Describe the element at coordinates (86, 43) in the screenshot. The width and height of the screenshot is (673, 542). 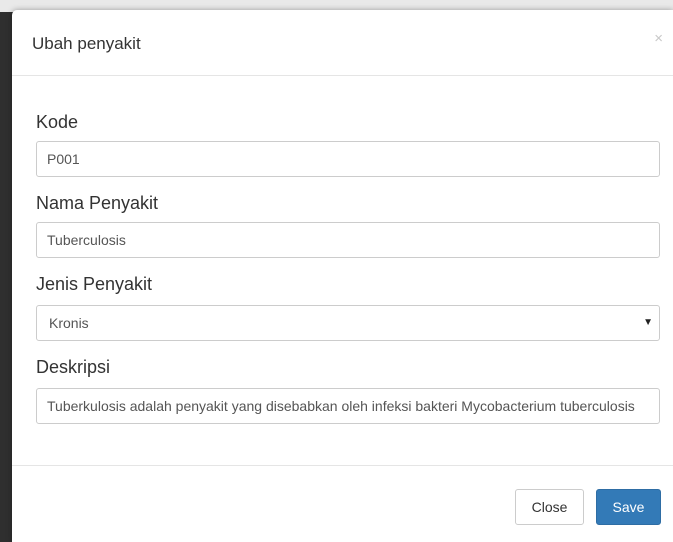
I see `modal-title: Ubah penyakit` at that location.